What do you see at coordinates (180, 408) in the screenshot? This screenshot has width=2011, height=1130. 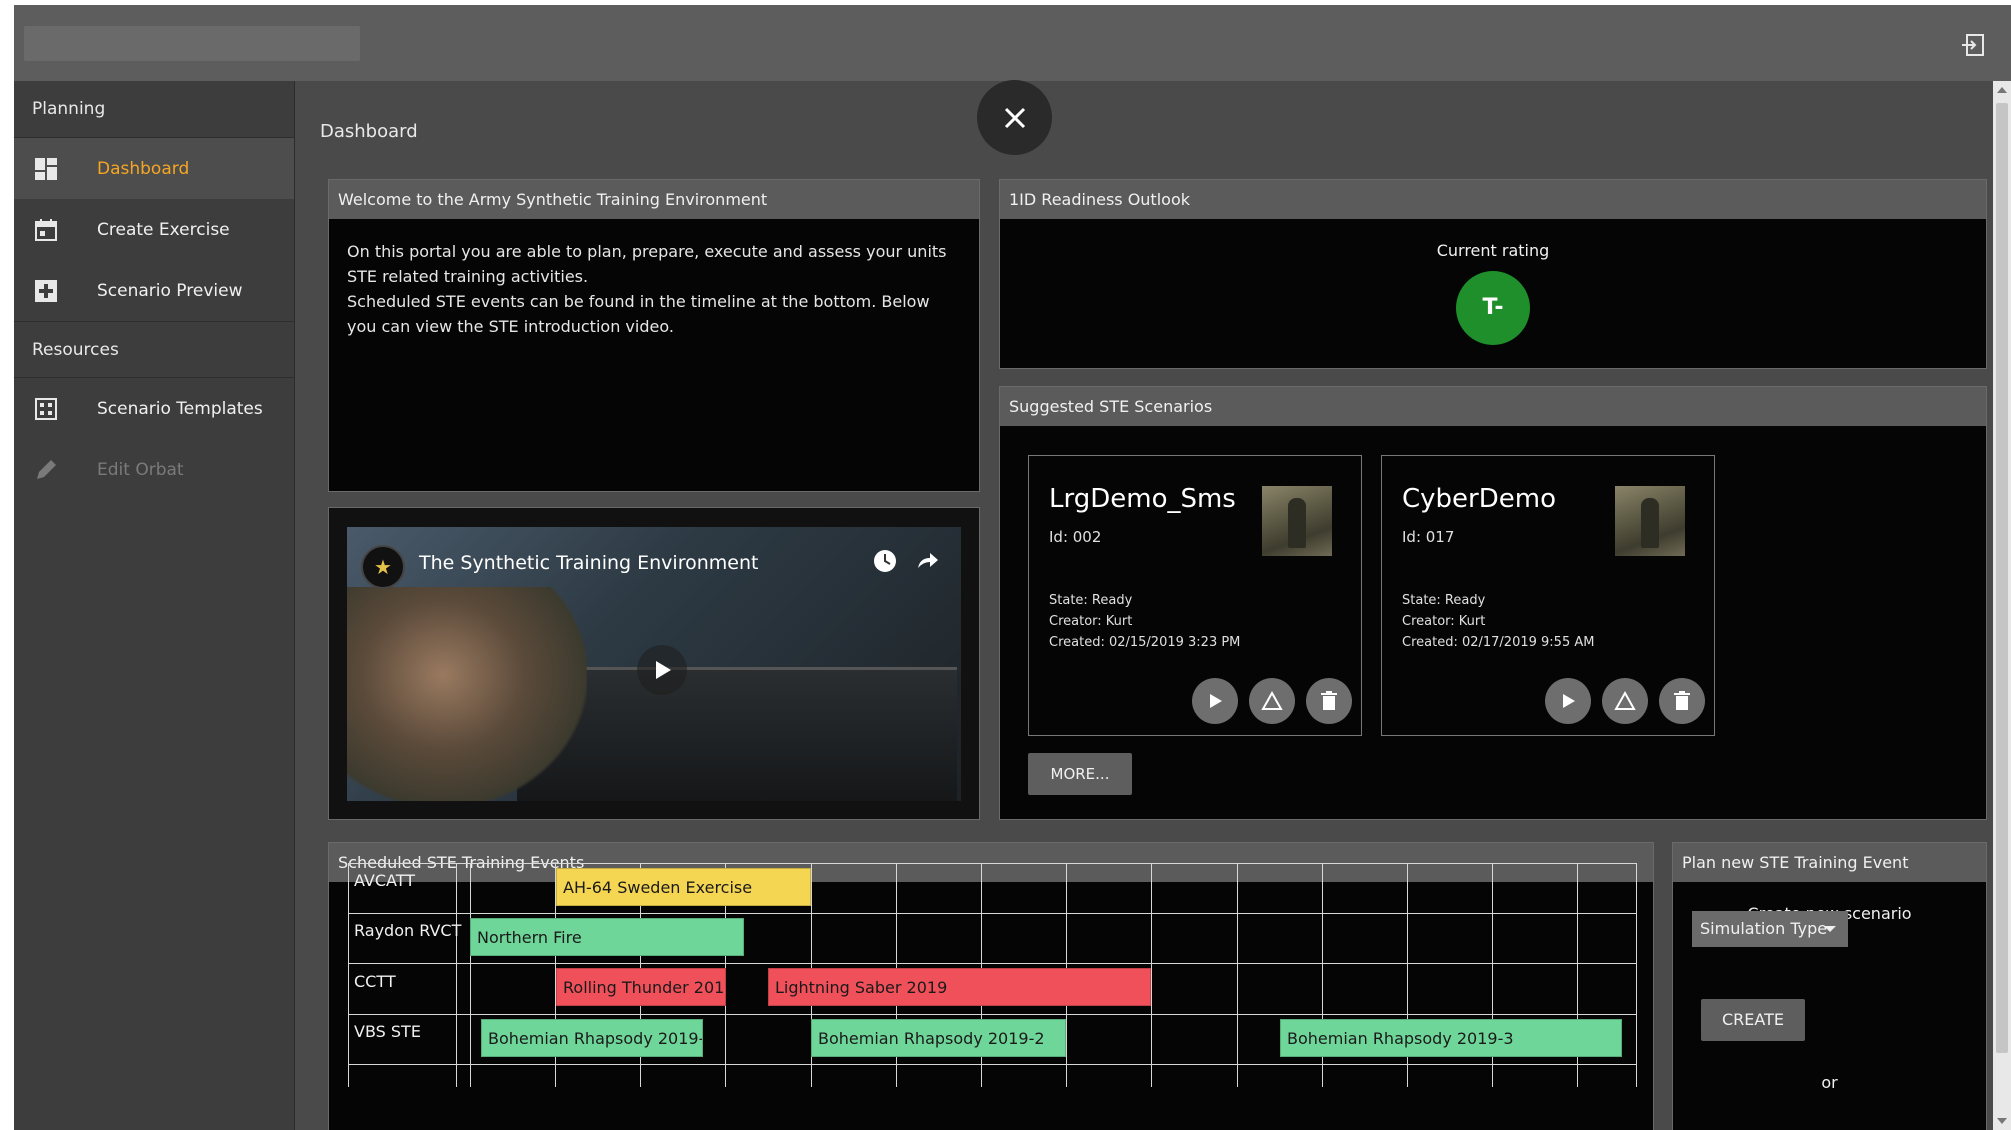 I see `sidebar-item-label: Scenario Templates` at bounding box center [180, 408].